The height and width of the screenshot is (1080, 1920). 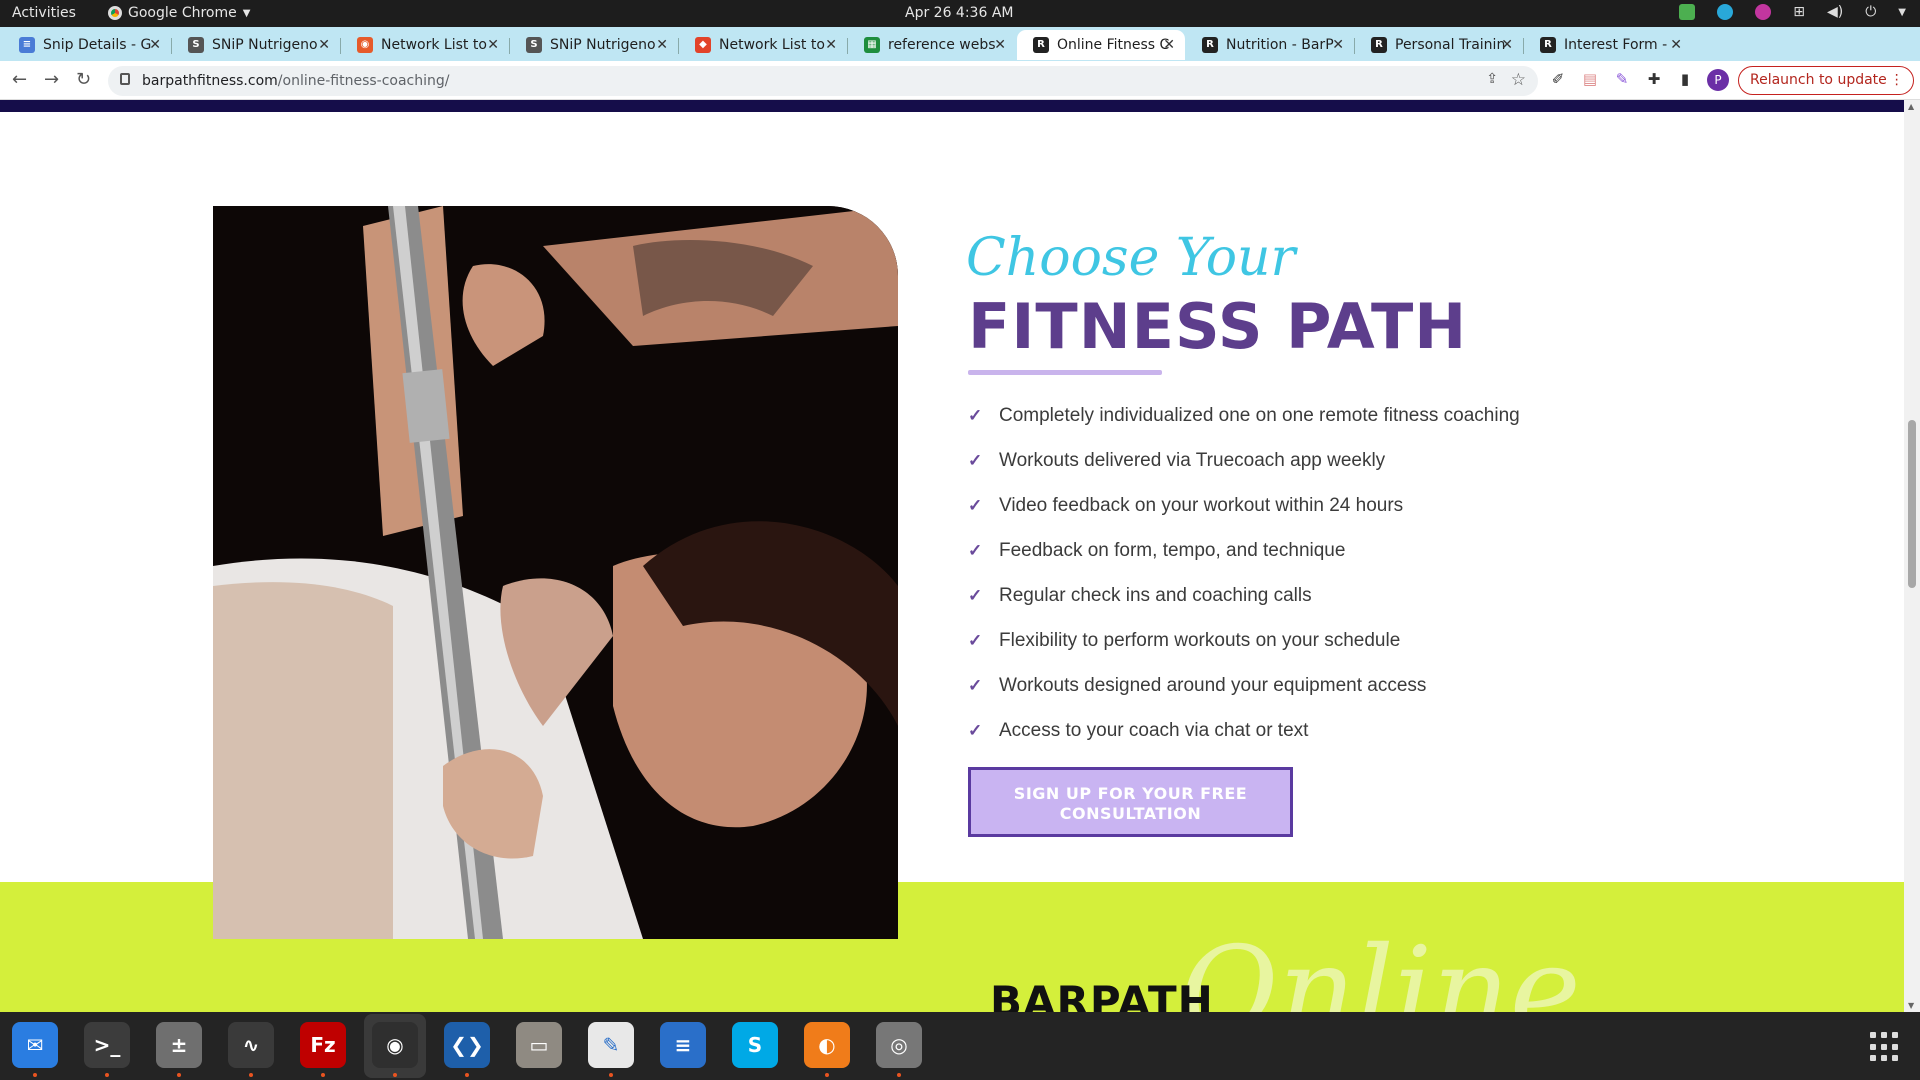 I want to click on pen-extension-icon: ✎, so click(x=1622, y=79).